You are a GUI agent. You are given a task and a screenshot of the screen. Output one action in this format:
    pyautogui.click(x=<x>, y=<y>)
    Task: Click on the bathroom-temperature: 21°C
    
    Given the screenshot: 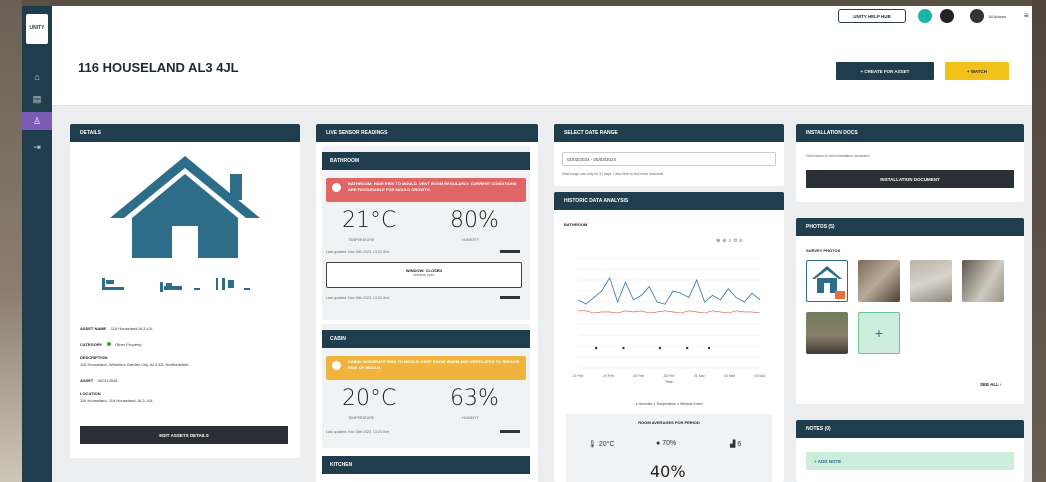 What is the action you would take?
    pyautogui.click(x=369, y=220)
    